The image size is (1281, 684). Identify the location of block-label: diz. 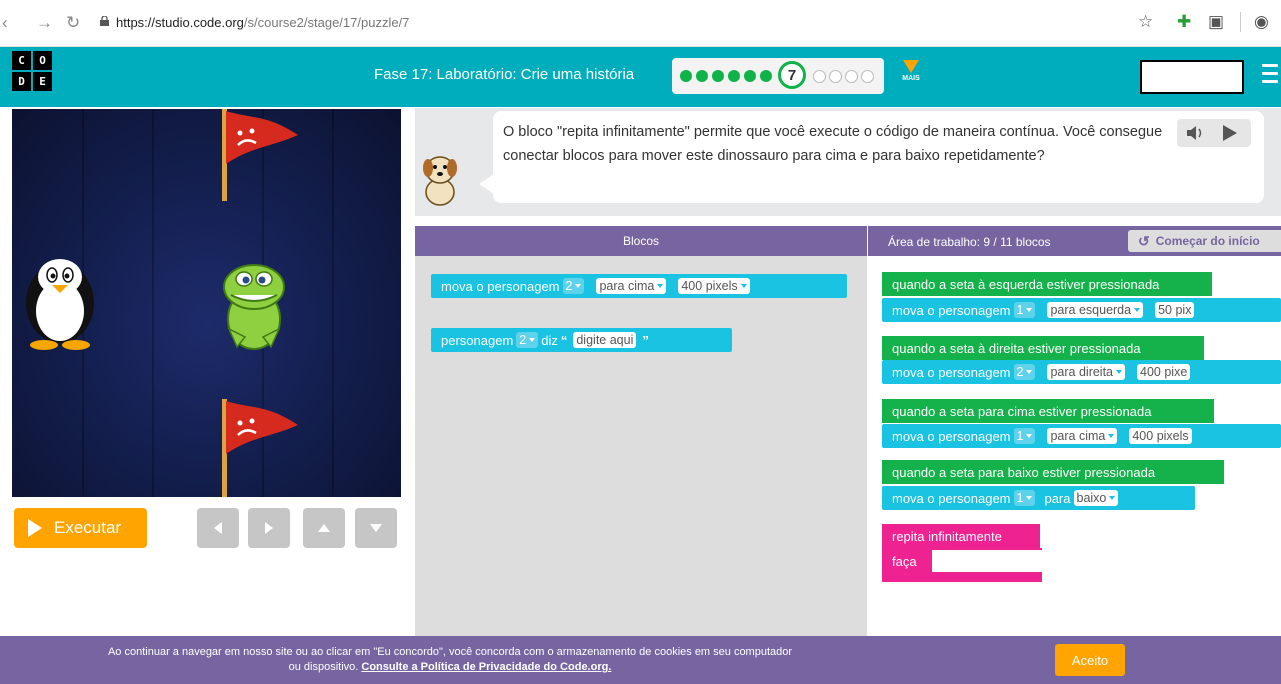
(549, 340).